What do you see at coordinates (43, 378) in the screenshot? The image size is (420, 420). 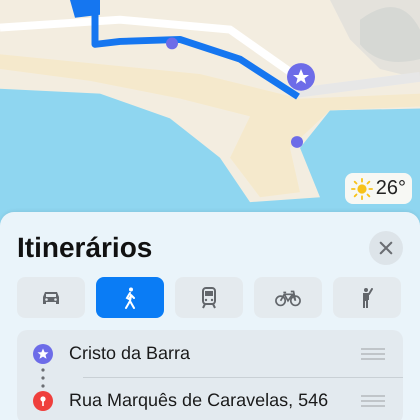 I see `route-dots-icon` at bounding box center [43, 378].